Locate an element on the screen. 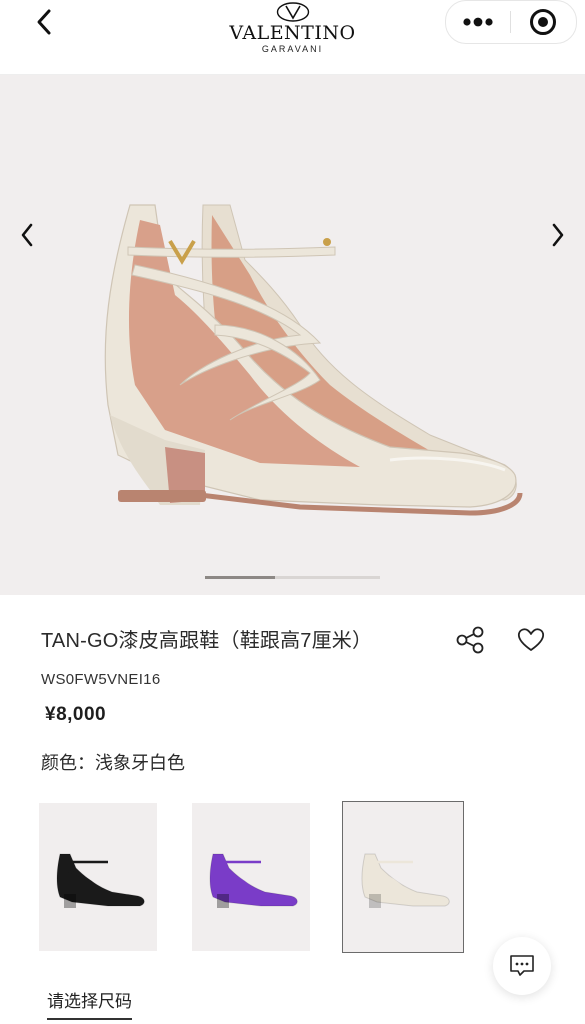 The image size is (585, 1024). gallery-prev-button is located at coordinates (27, 235).